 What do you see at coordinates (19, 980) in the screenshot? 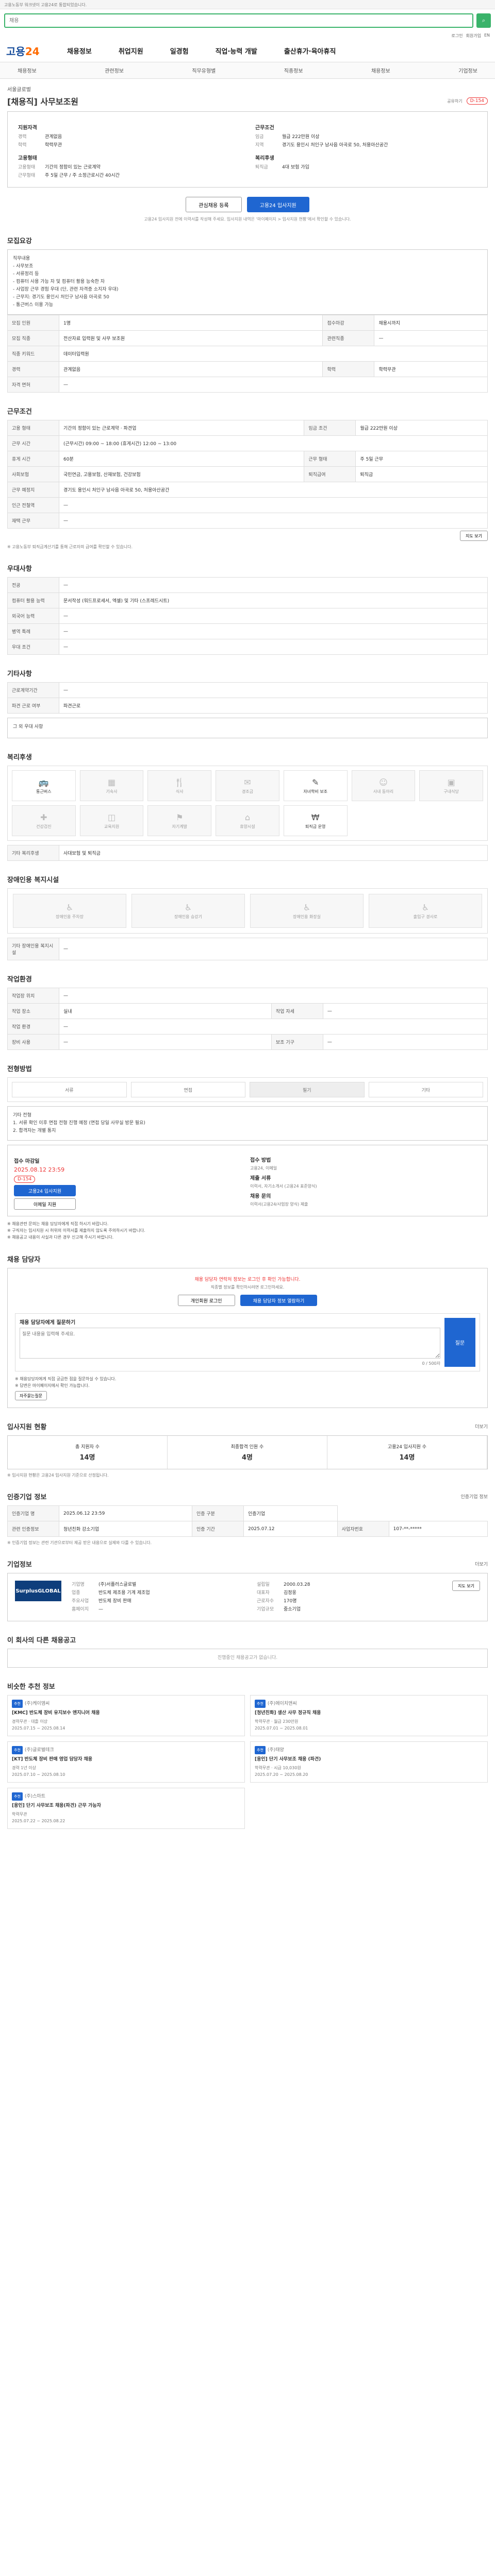
I see `section-work-title: 작업환경` at bounding box center [19, 980].